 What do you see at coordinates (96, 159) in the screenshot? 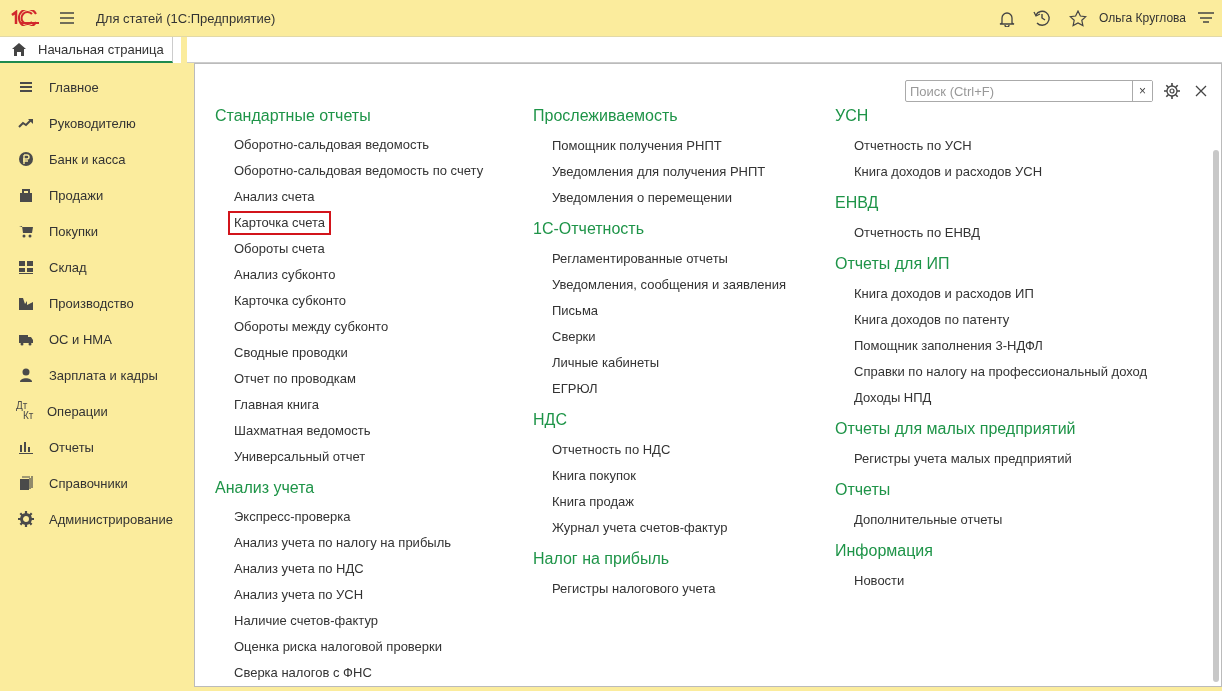
I see `sidebar-item: Банк и касса` at bounding box center [96, 159].